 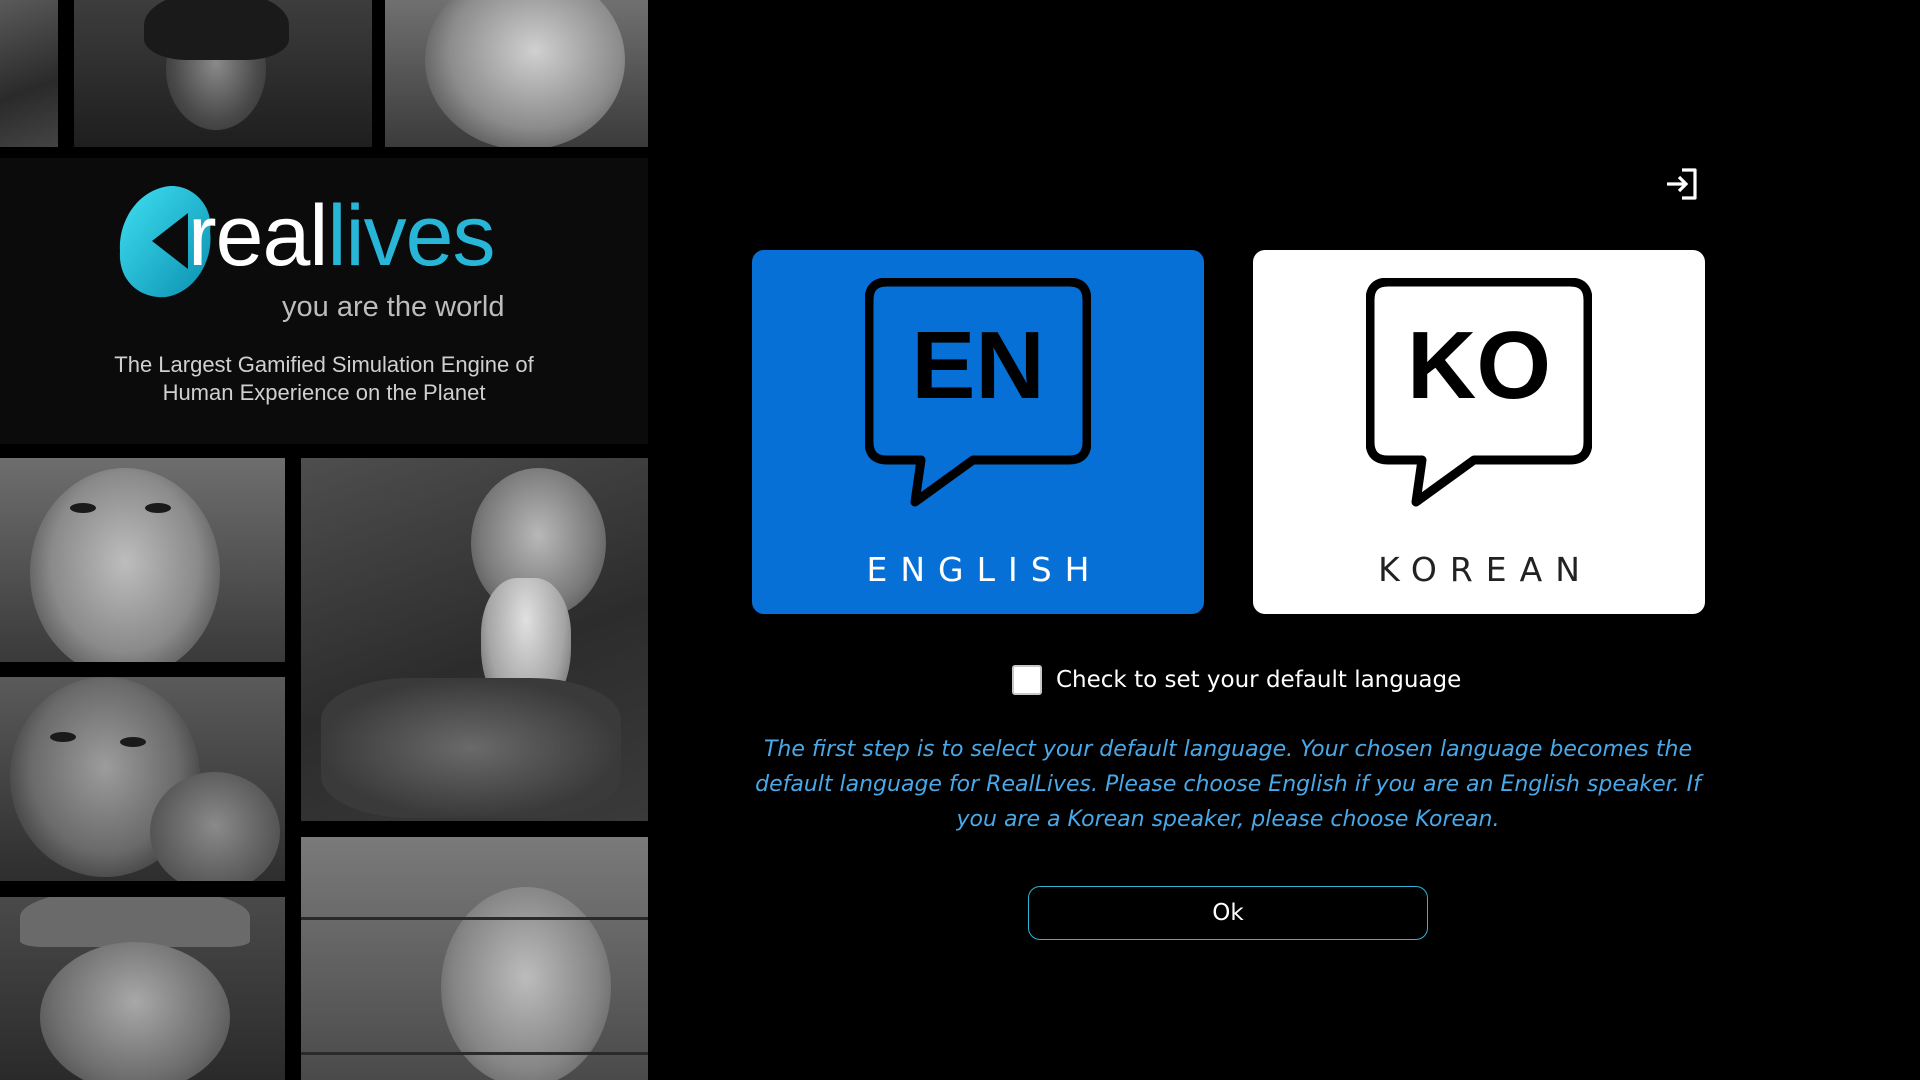 What do you see at coordinates (1485, 569) in the screenshot?
I see `language-label: KOREAN` at bounding box center [1485, 569].